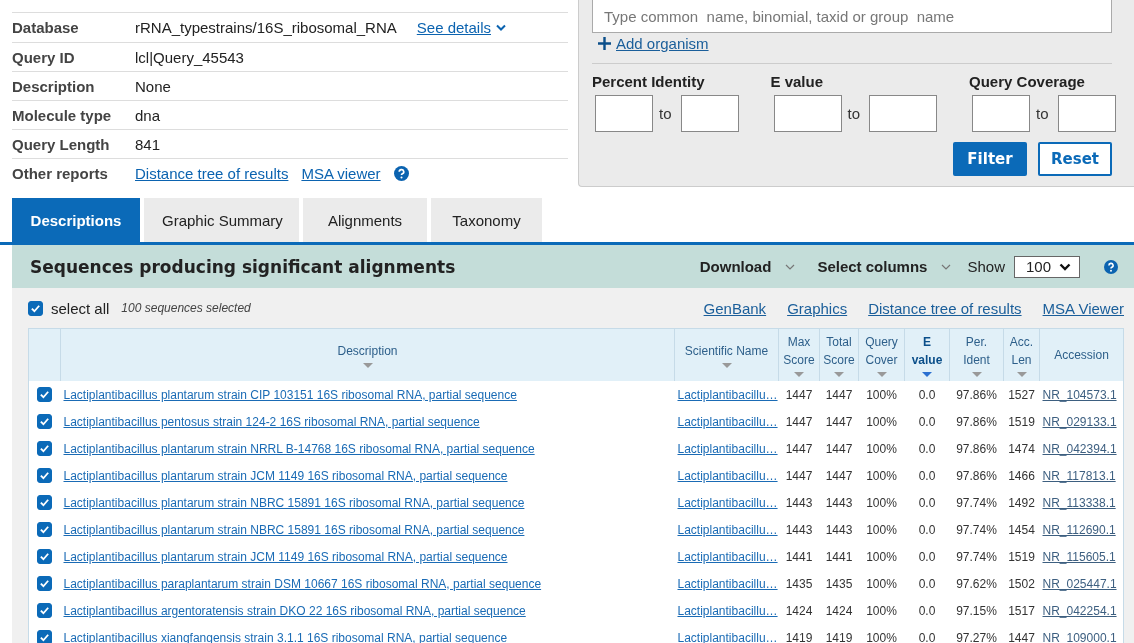 The image size is (1134, 643). Describe the element at coordinates (271, 421) in the screenshot. I see `description-link: Lactiplantibacillus pentosus strain 124-2 16S ribosomal RNA, partial sequence` at that location.